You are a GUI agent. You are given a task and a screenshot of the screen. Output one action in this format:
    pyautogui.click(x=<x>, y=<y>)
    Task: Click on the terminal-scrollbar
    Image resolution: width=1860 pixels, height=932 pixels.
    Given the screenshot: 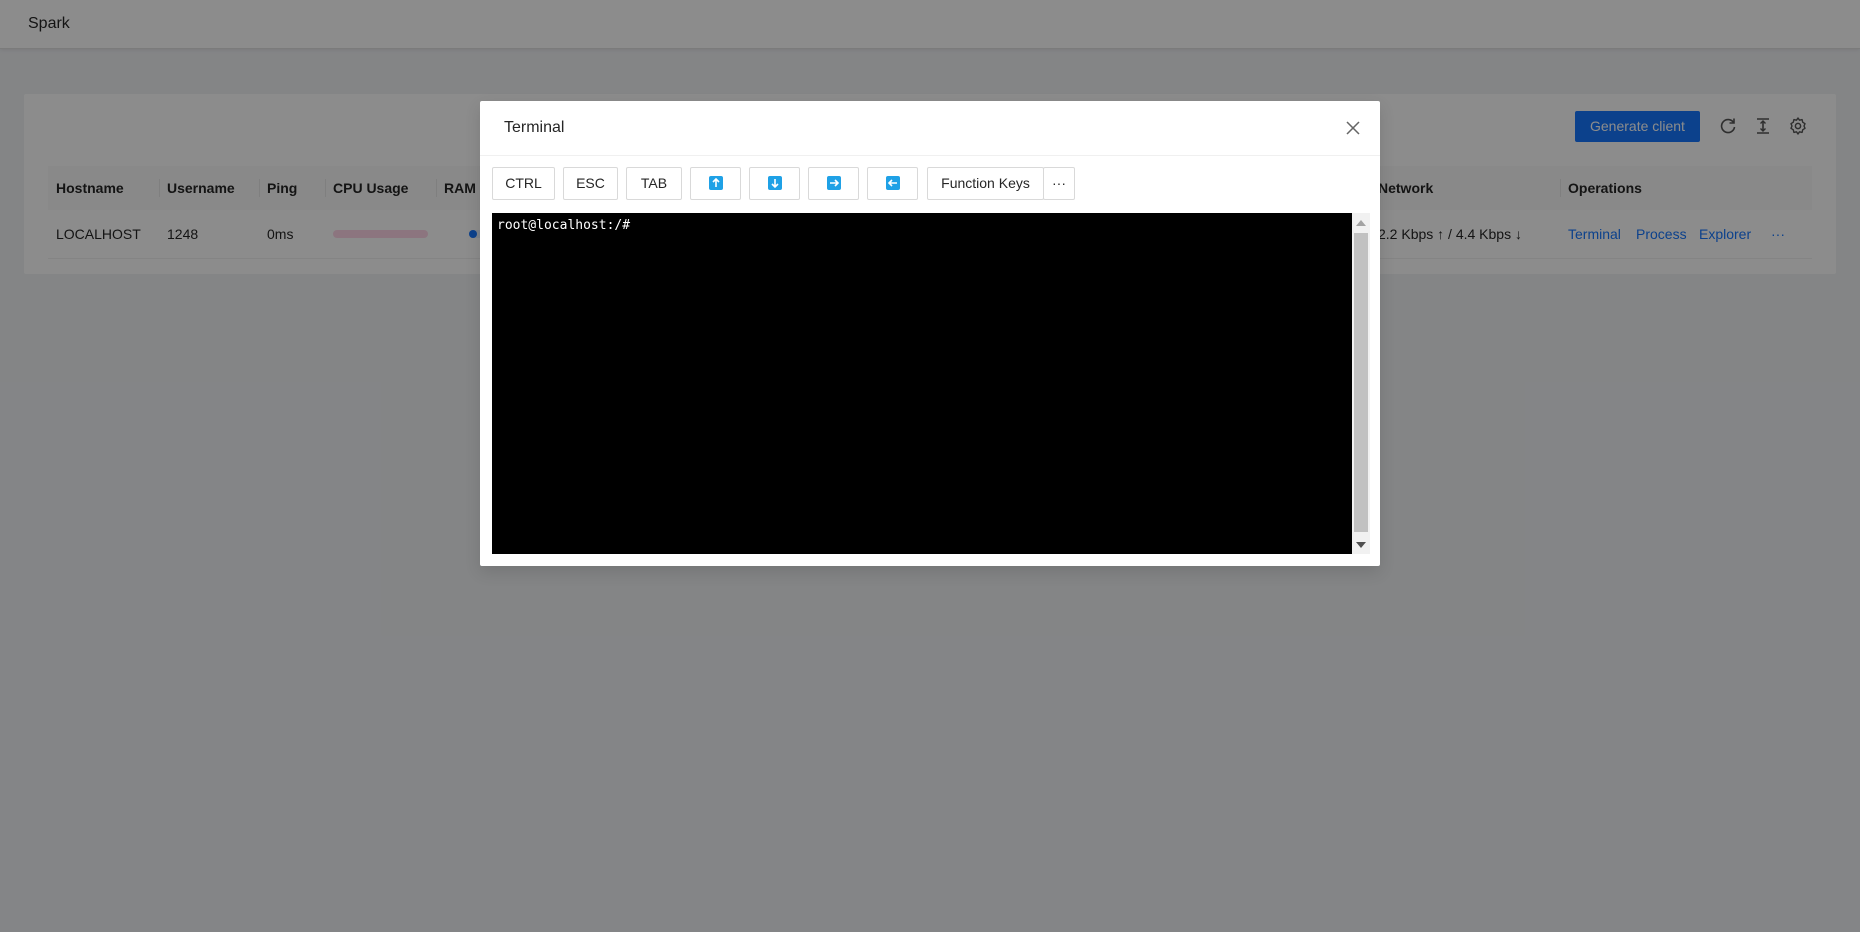 What is the action you would take?
    pyautogui.click(x=1361, y=383)
    